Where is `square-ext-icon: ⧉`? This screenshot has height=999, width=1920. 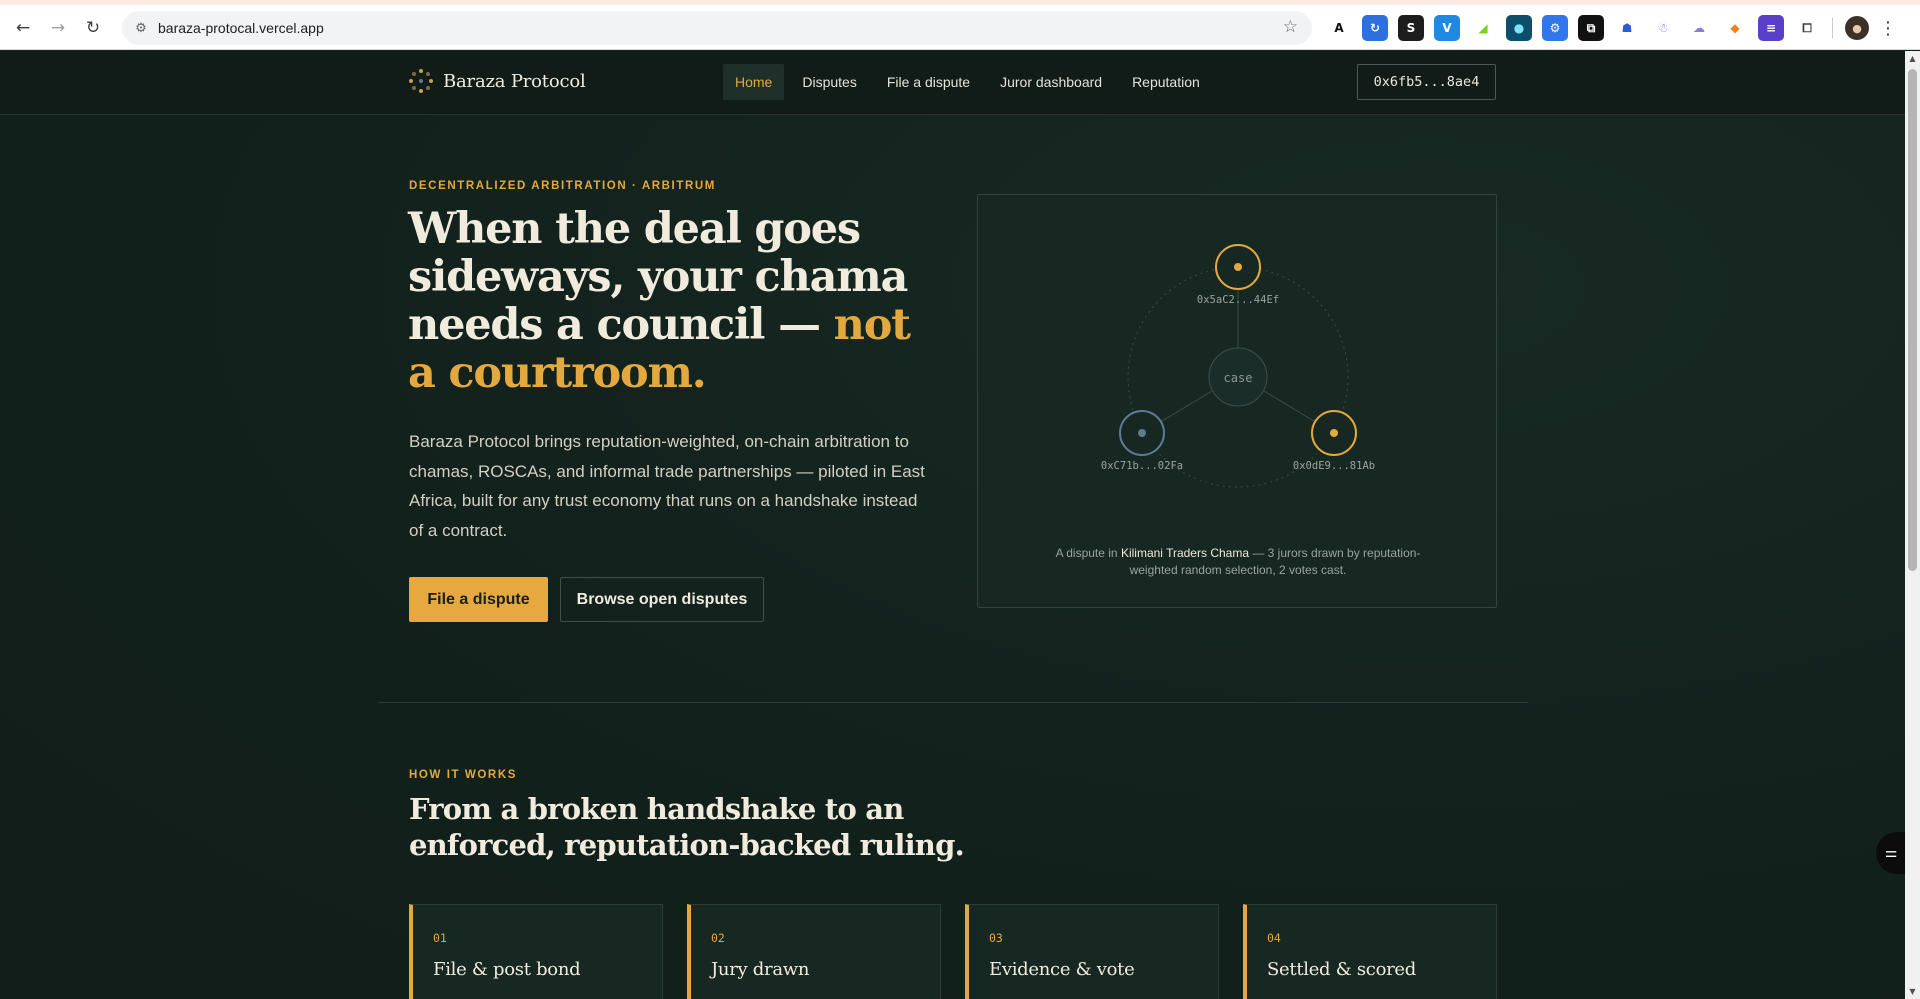 square-ext-icon: ⧉ is located at coordinates (1591, 28).